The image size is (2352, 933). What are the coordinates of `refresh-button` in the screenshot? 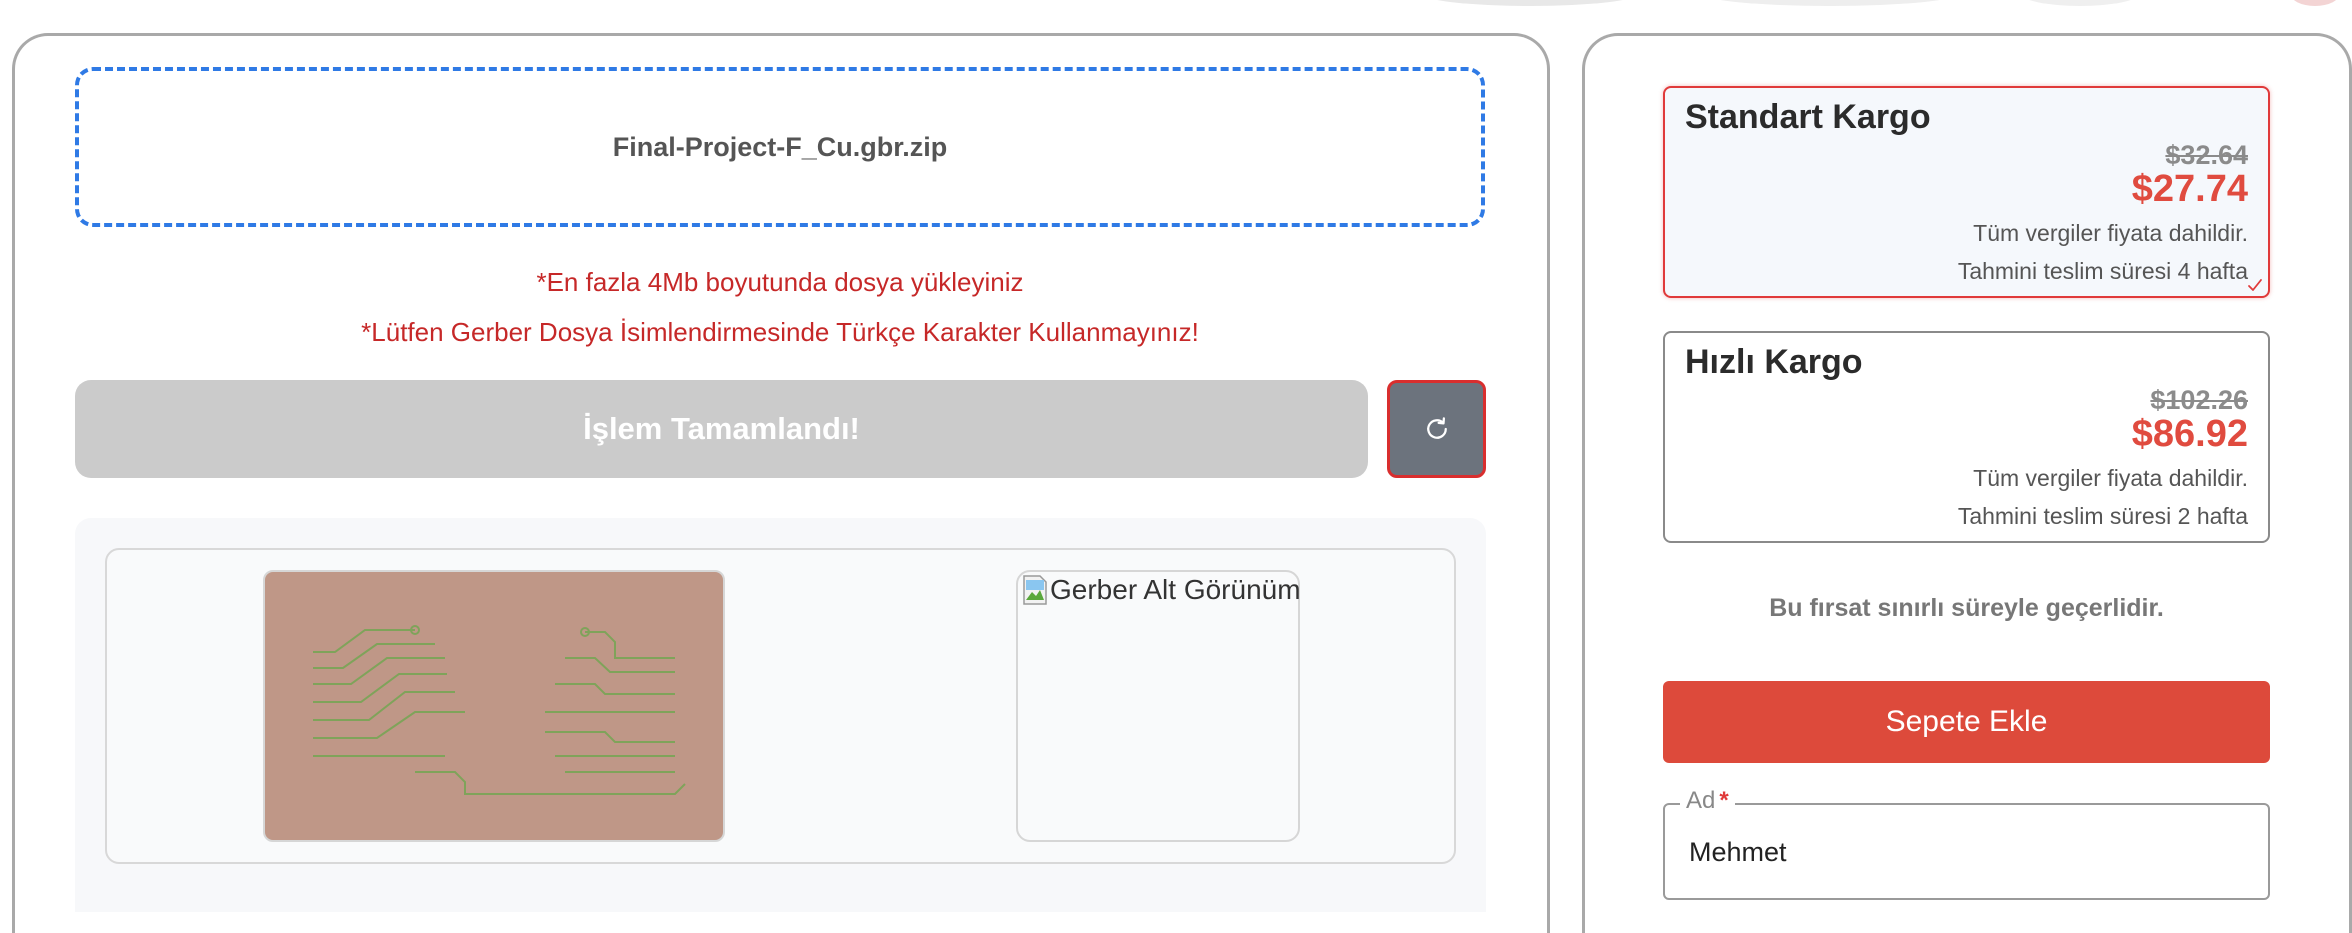 It's located at (1436, 429).